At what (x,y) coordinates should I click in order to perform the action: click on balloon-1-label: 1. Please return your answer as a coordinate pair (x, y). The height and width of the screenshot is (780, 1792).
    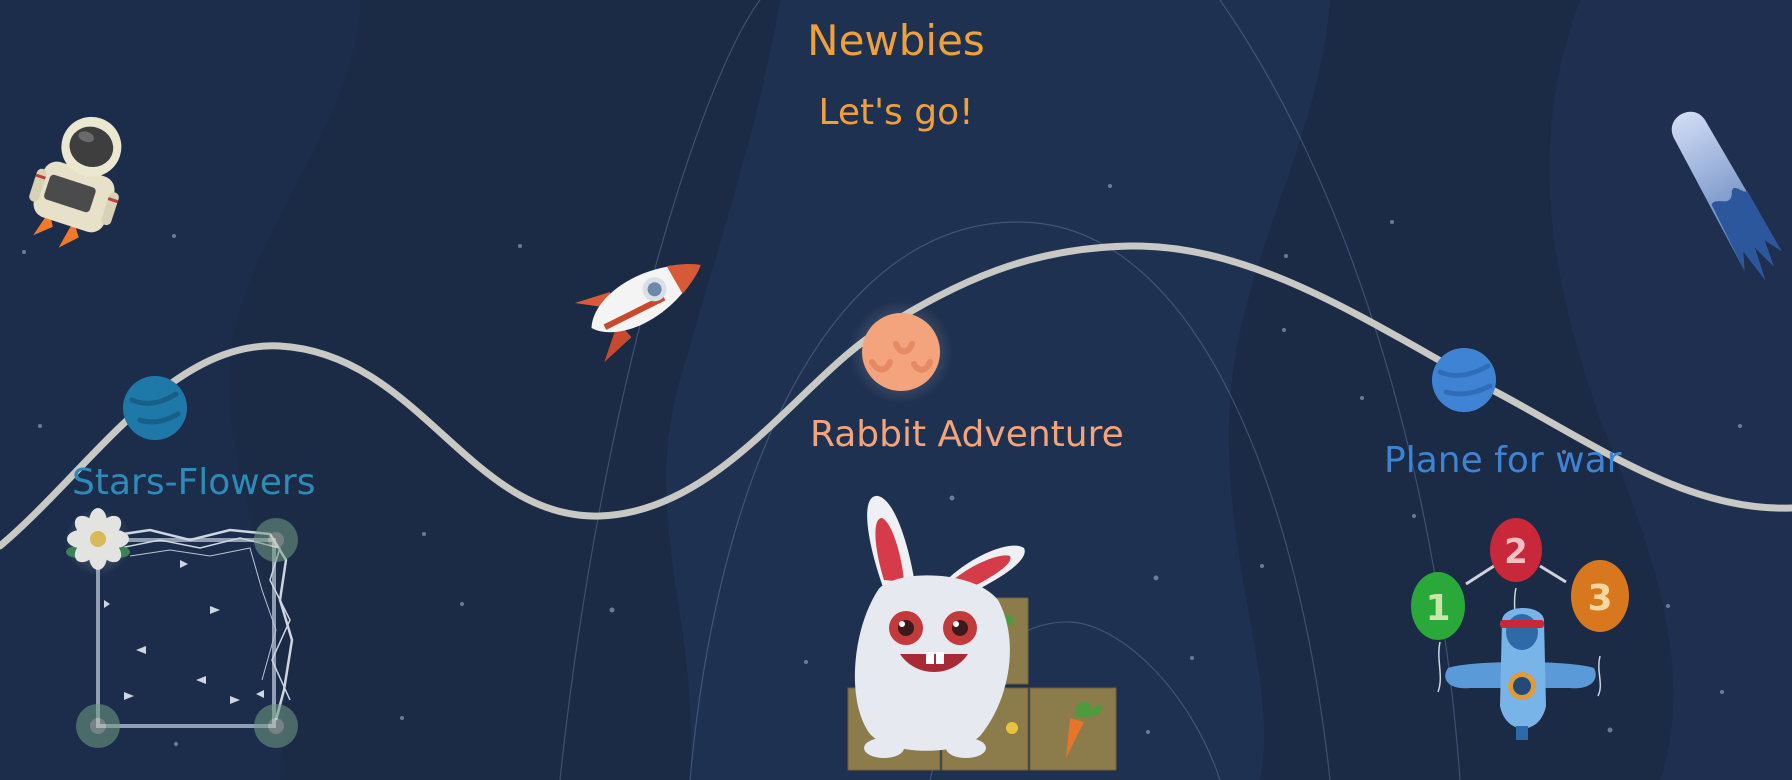
    Looking at the image, I should click on (1437, 608).